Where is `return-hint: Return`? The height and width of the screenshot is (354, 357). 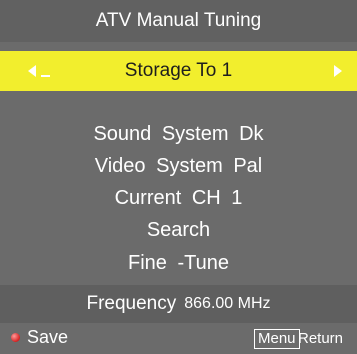 return-hint: Return is located at coordinates (321, 338).